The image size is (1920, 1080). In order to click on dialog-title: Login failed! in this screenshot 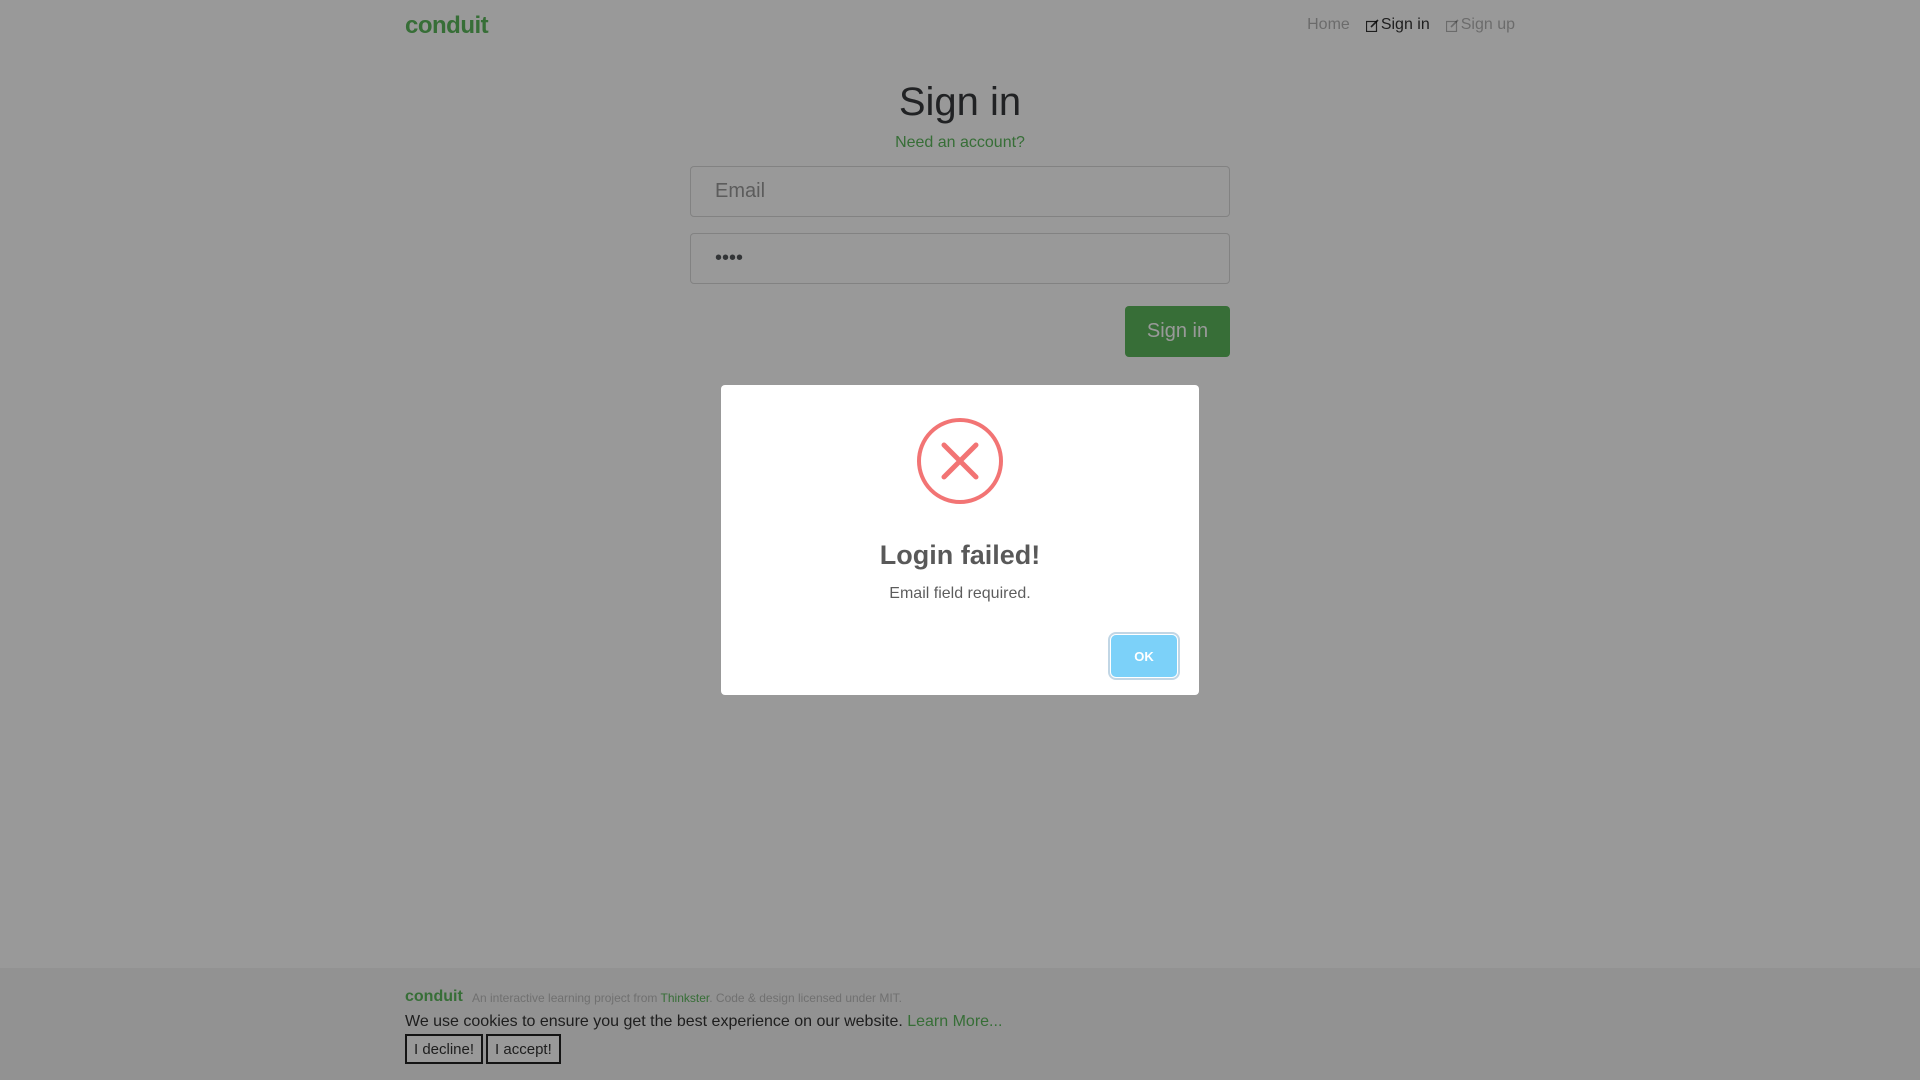, I will do `click(960, 555)`.